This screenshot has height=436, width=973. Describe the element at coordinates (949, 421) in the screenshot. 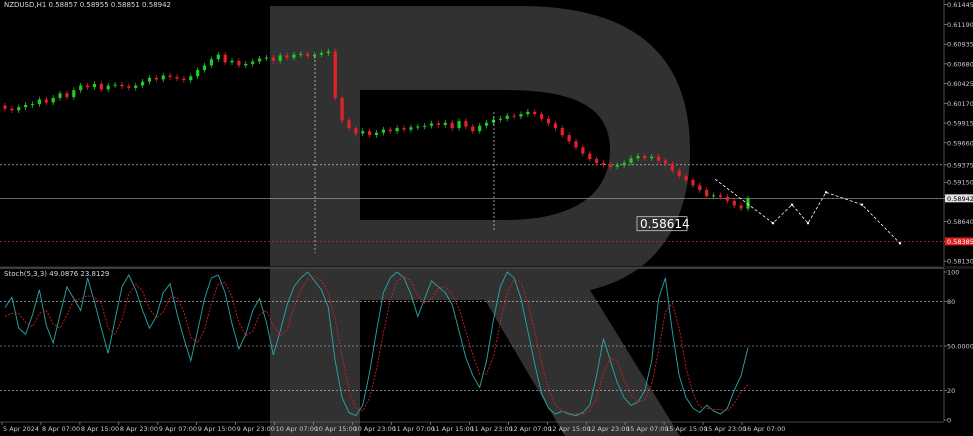

I see `stoch-tick-label: 0` at that location.